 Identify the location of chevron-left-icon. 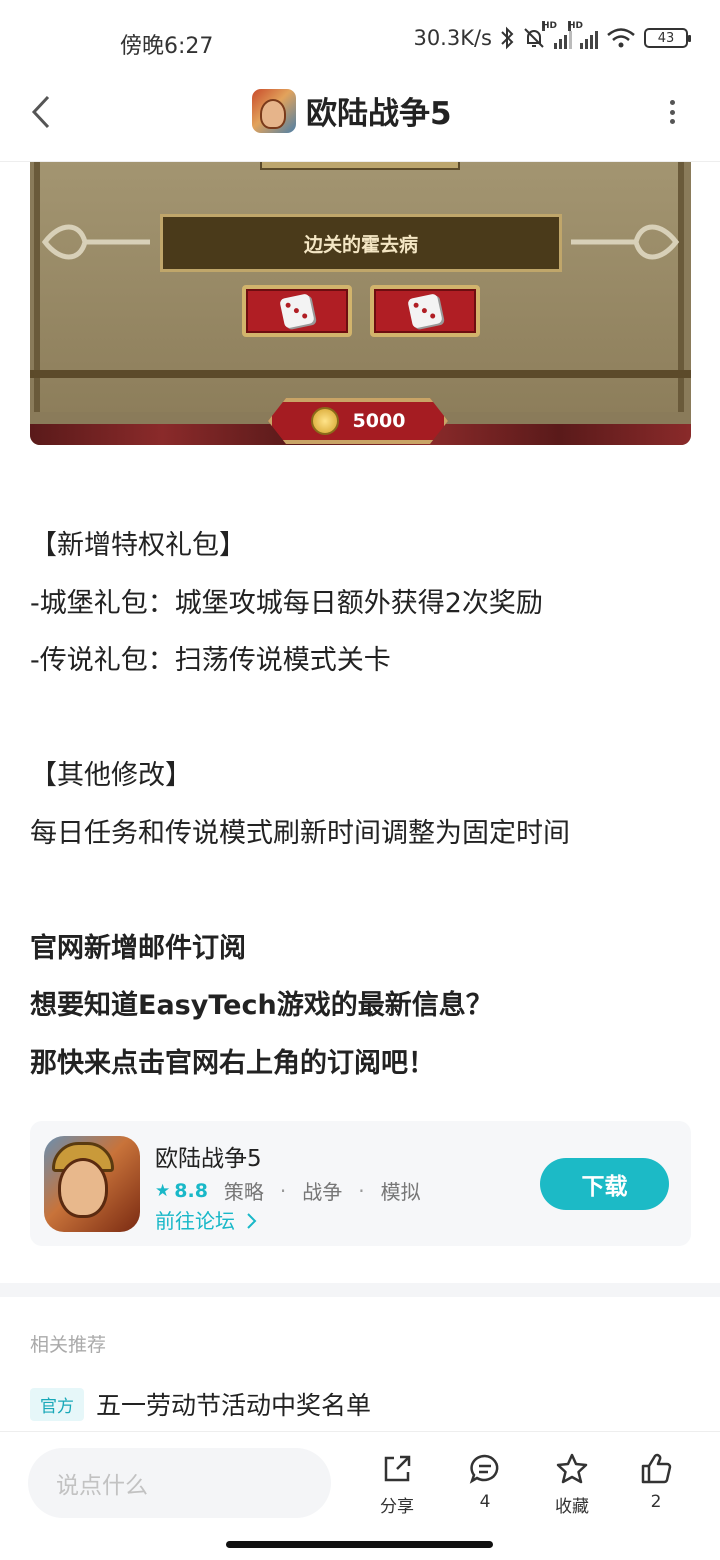
(40, 112).